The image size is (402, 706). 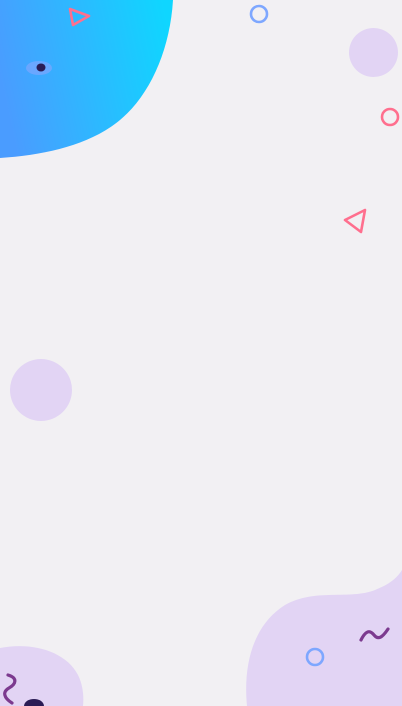 I want to click on eye-icon, so click(x=39, y=68).